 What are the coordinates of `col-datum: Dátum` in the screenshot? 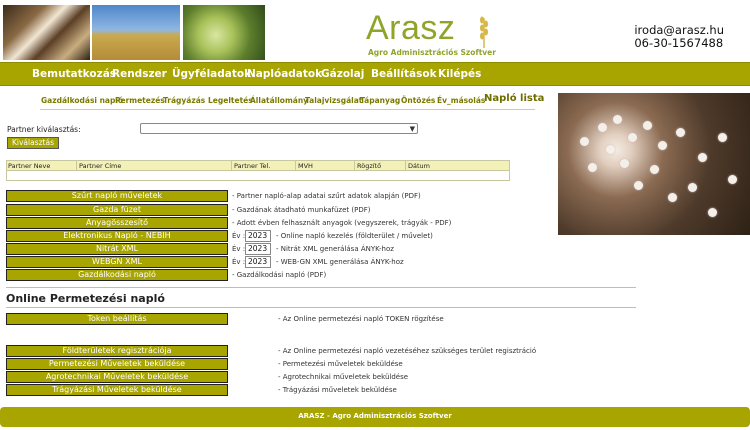 It's located at (419, 166).